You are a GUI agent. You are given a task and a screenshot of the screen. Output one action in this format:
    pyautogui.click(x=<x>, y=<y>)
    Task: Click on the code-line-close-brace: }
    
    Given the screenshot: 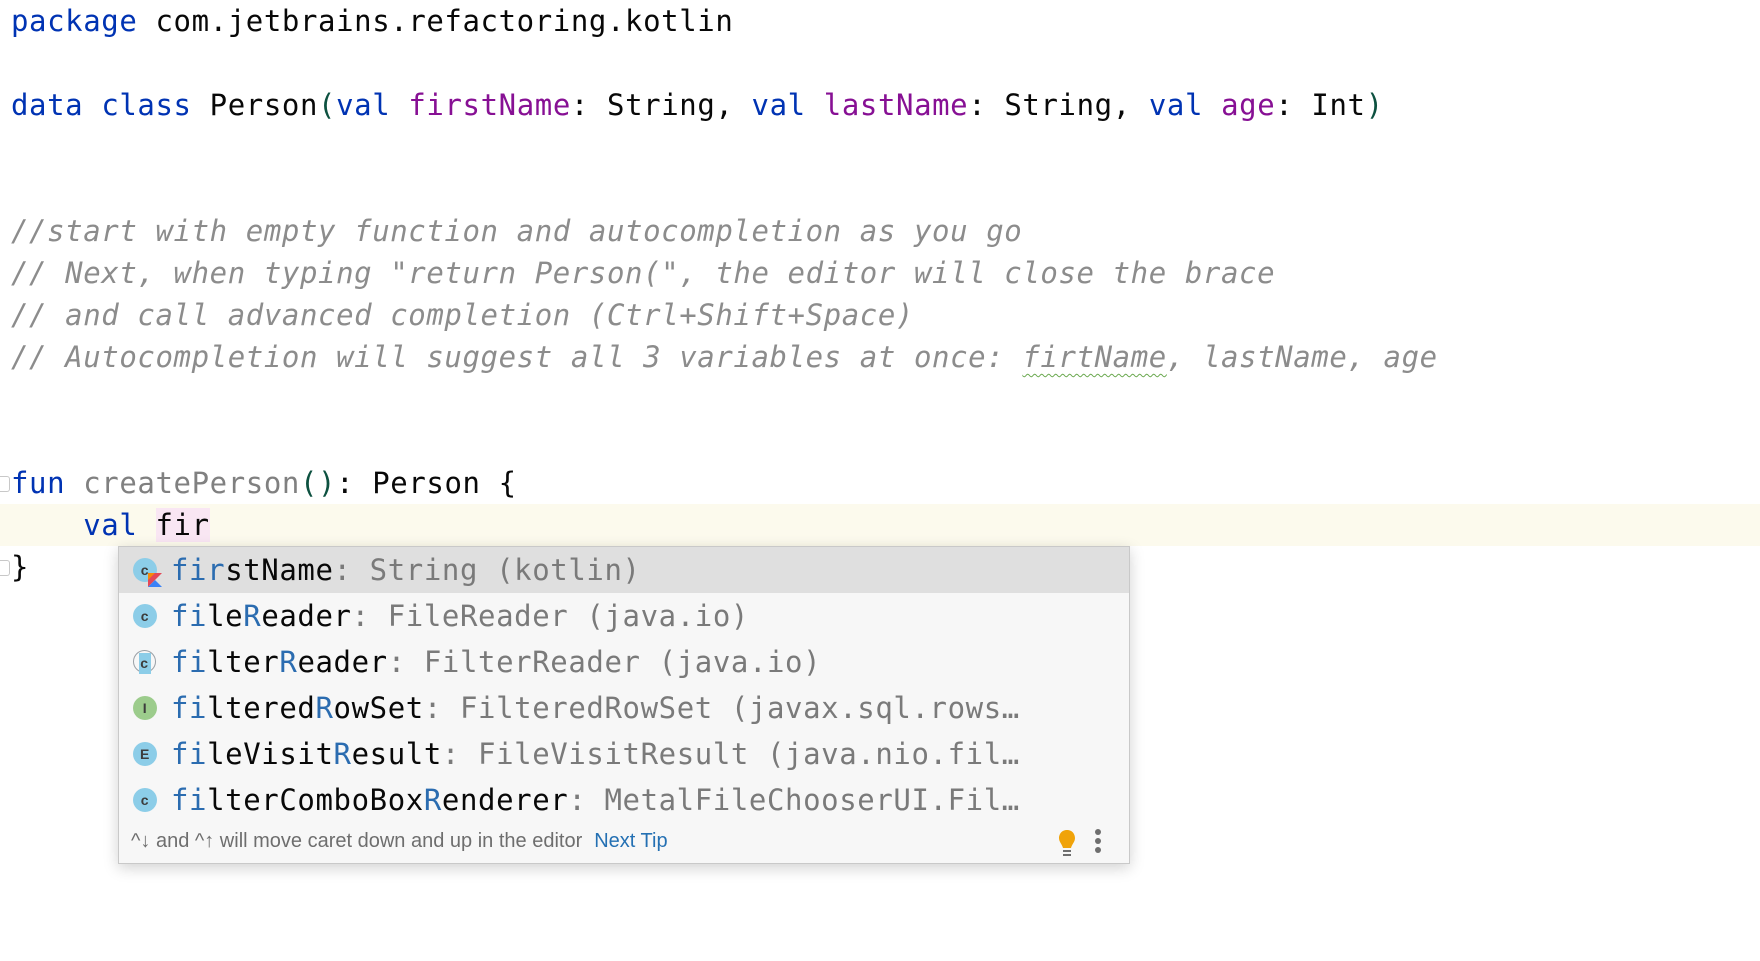 What is the action you would take?
    pyautogui.click(x=20, y=567)
    